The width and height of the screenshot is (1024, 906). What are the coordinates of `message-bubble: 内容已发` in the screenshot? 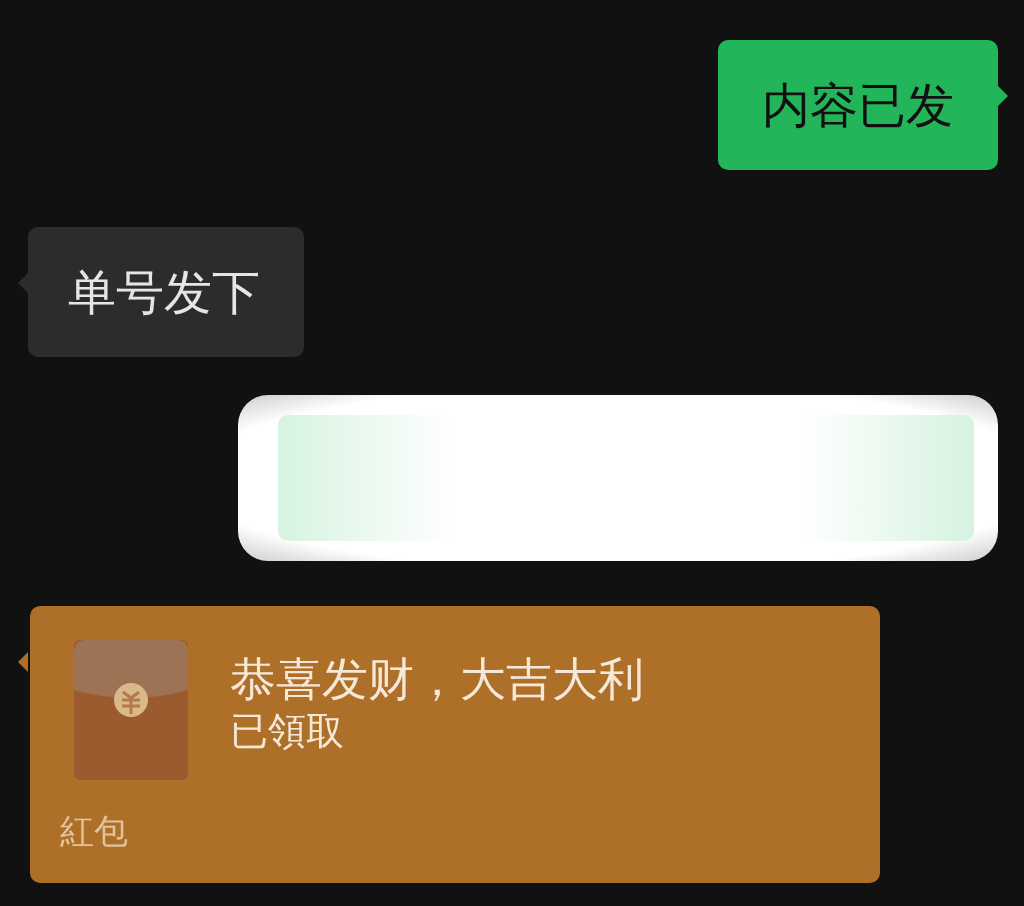 It's located at (858, 105).